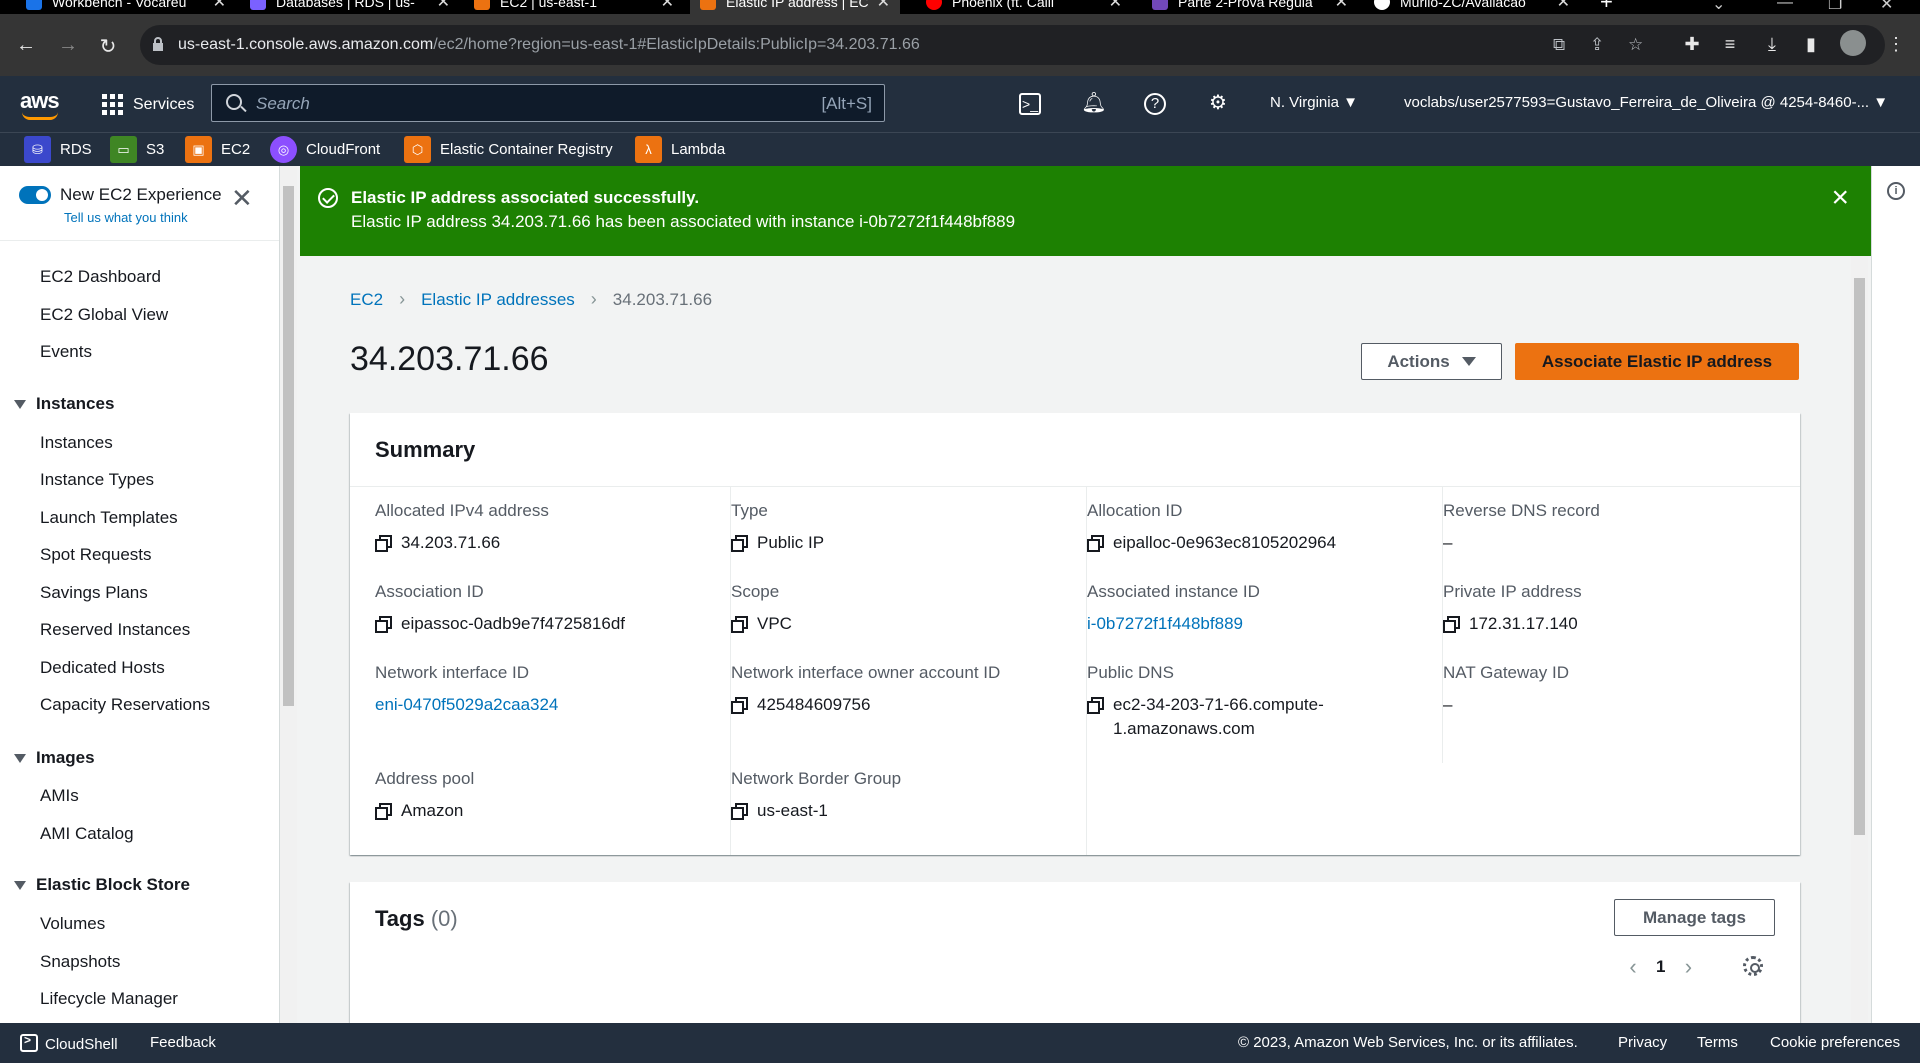 The height and width of the screenshot is (1063, 1920). I want to click on close-icon: ×, so click(1840, 198).